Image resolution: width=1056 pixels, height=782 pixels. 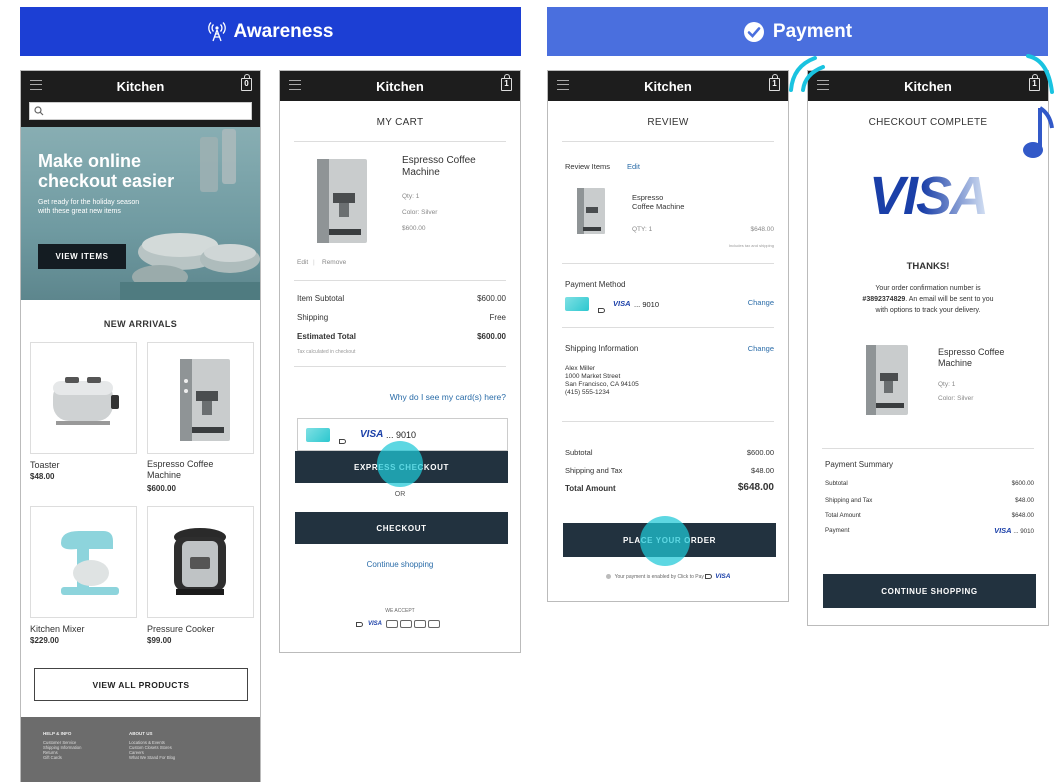 What do you see at coordinates (159, 640) in the screenshot?
I see `product-price-pressure-cooker: $99.00` at bounding box center [159, 640].